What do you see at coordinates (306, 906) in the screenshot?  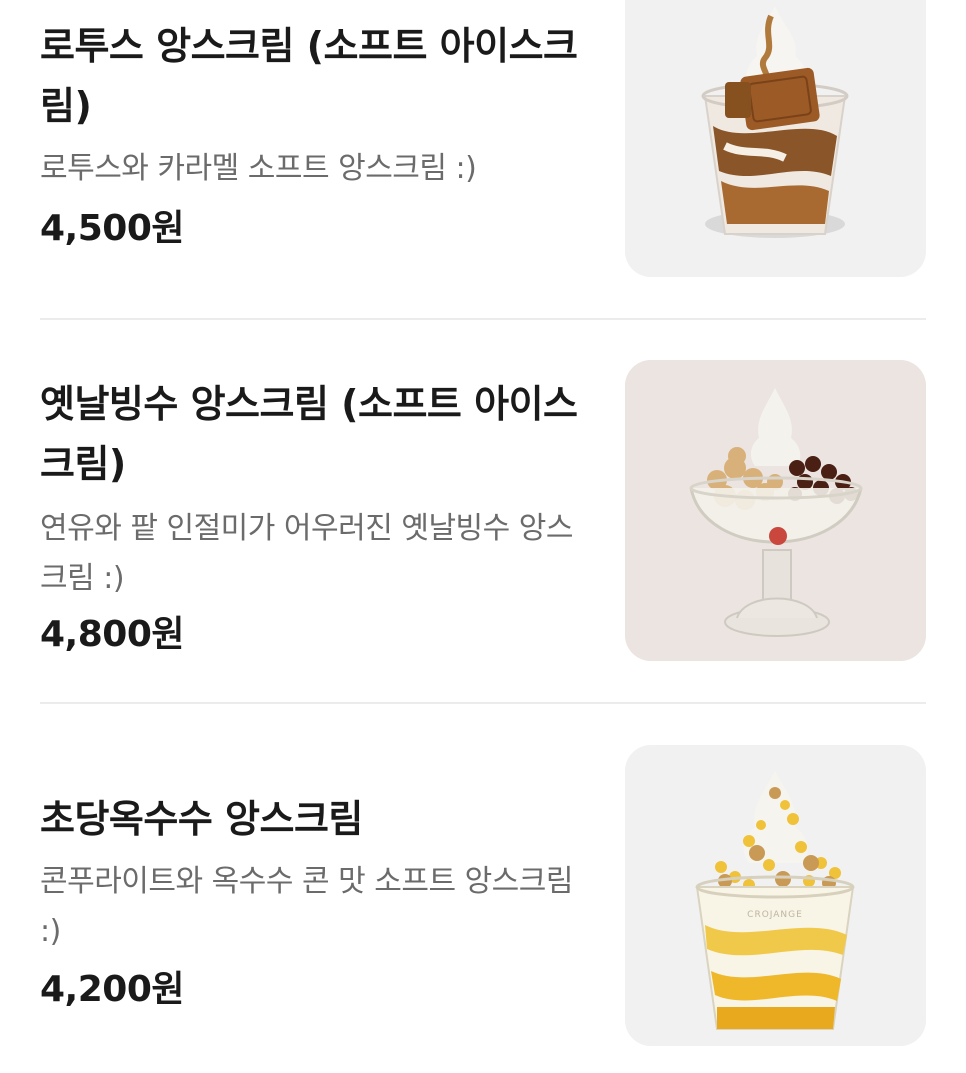 I see `item-description: 콘푸라이트와 옥수수 콘 맛 소프트 앙스크림 :)` at bounding box center [306, 906].